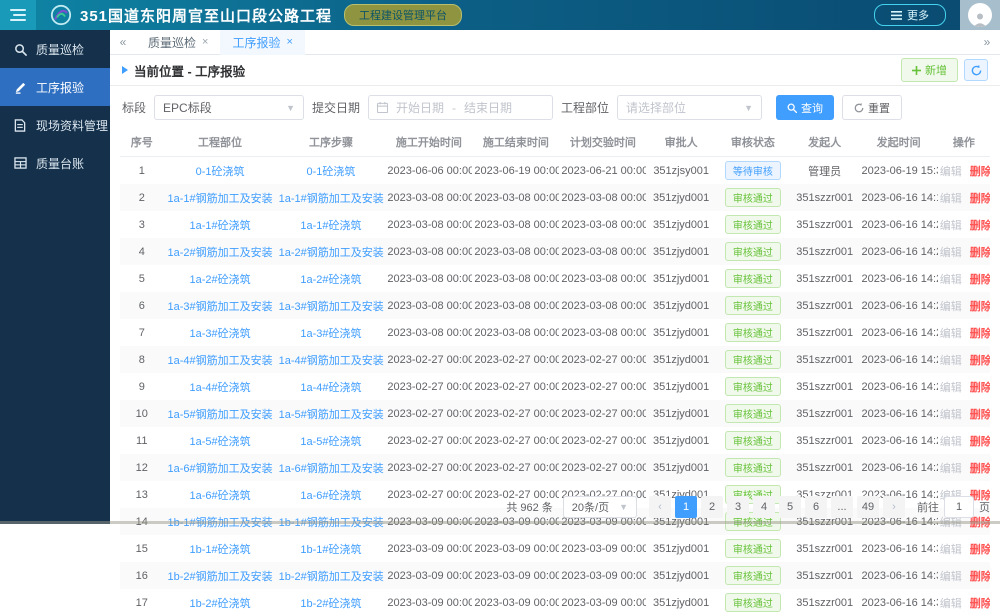 Image resolution: width=1000 pixels, height=616 pixels. Describe the element at coordinates (220, 548) in the screenshot. I see `part-link: 1b-1#砼浇筑` at that location.